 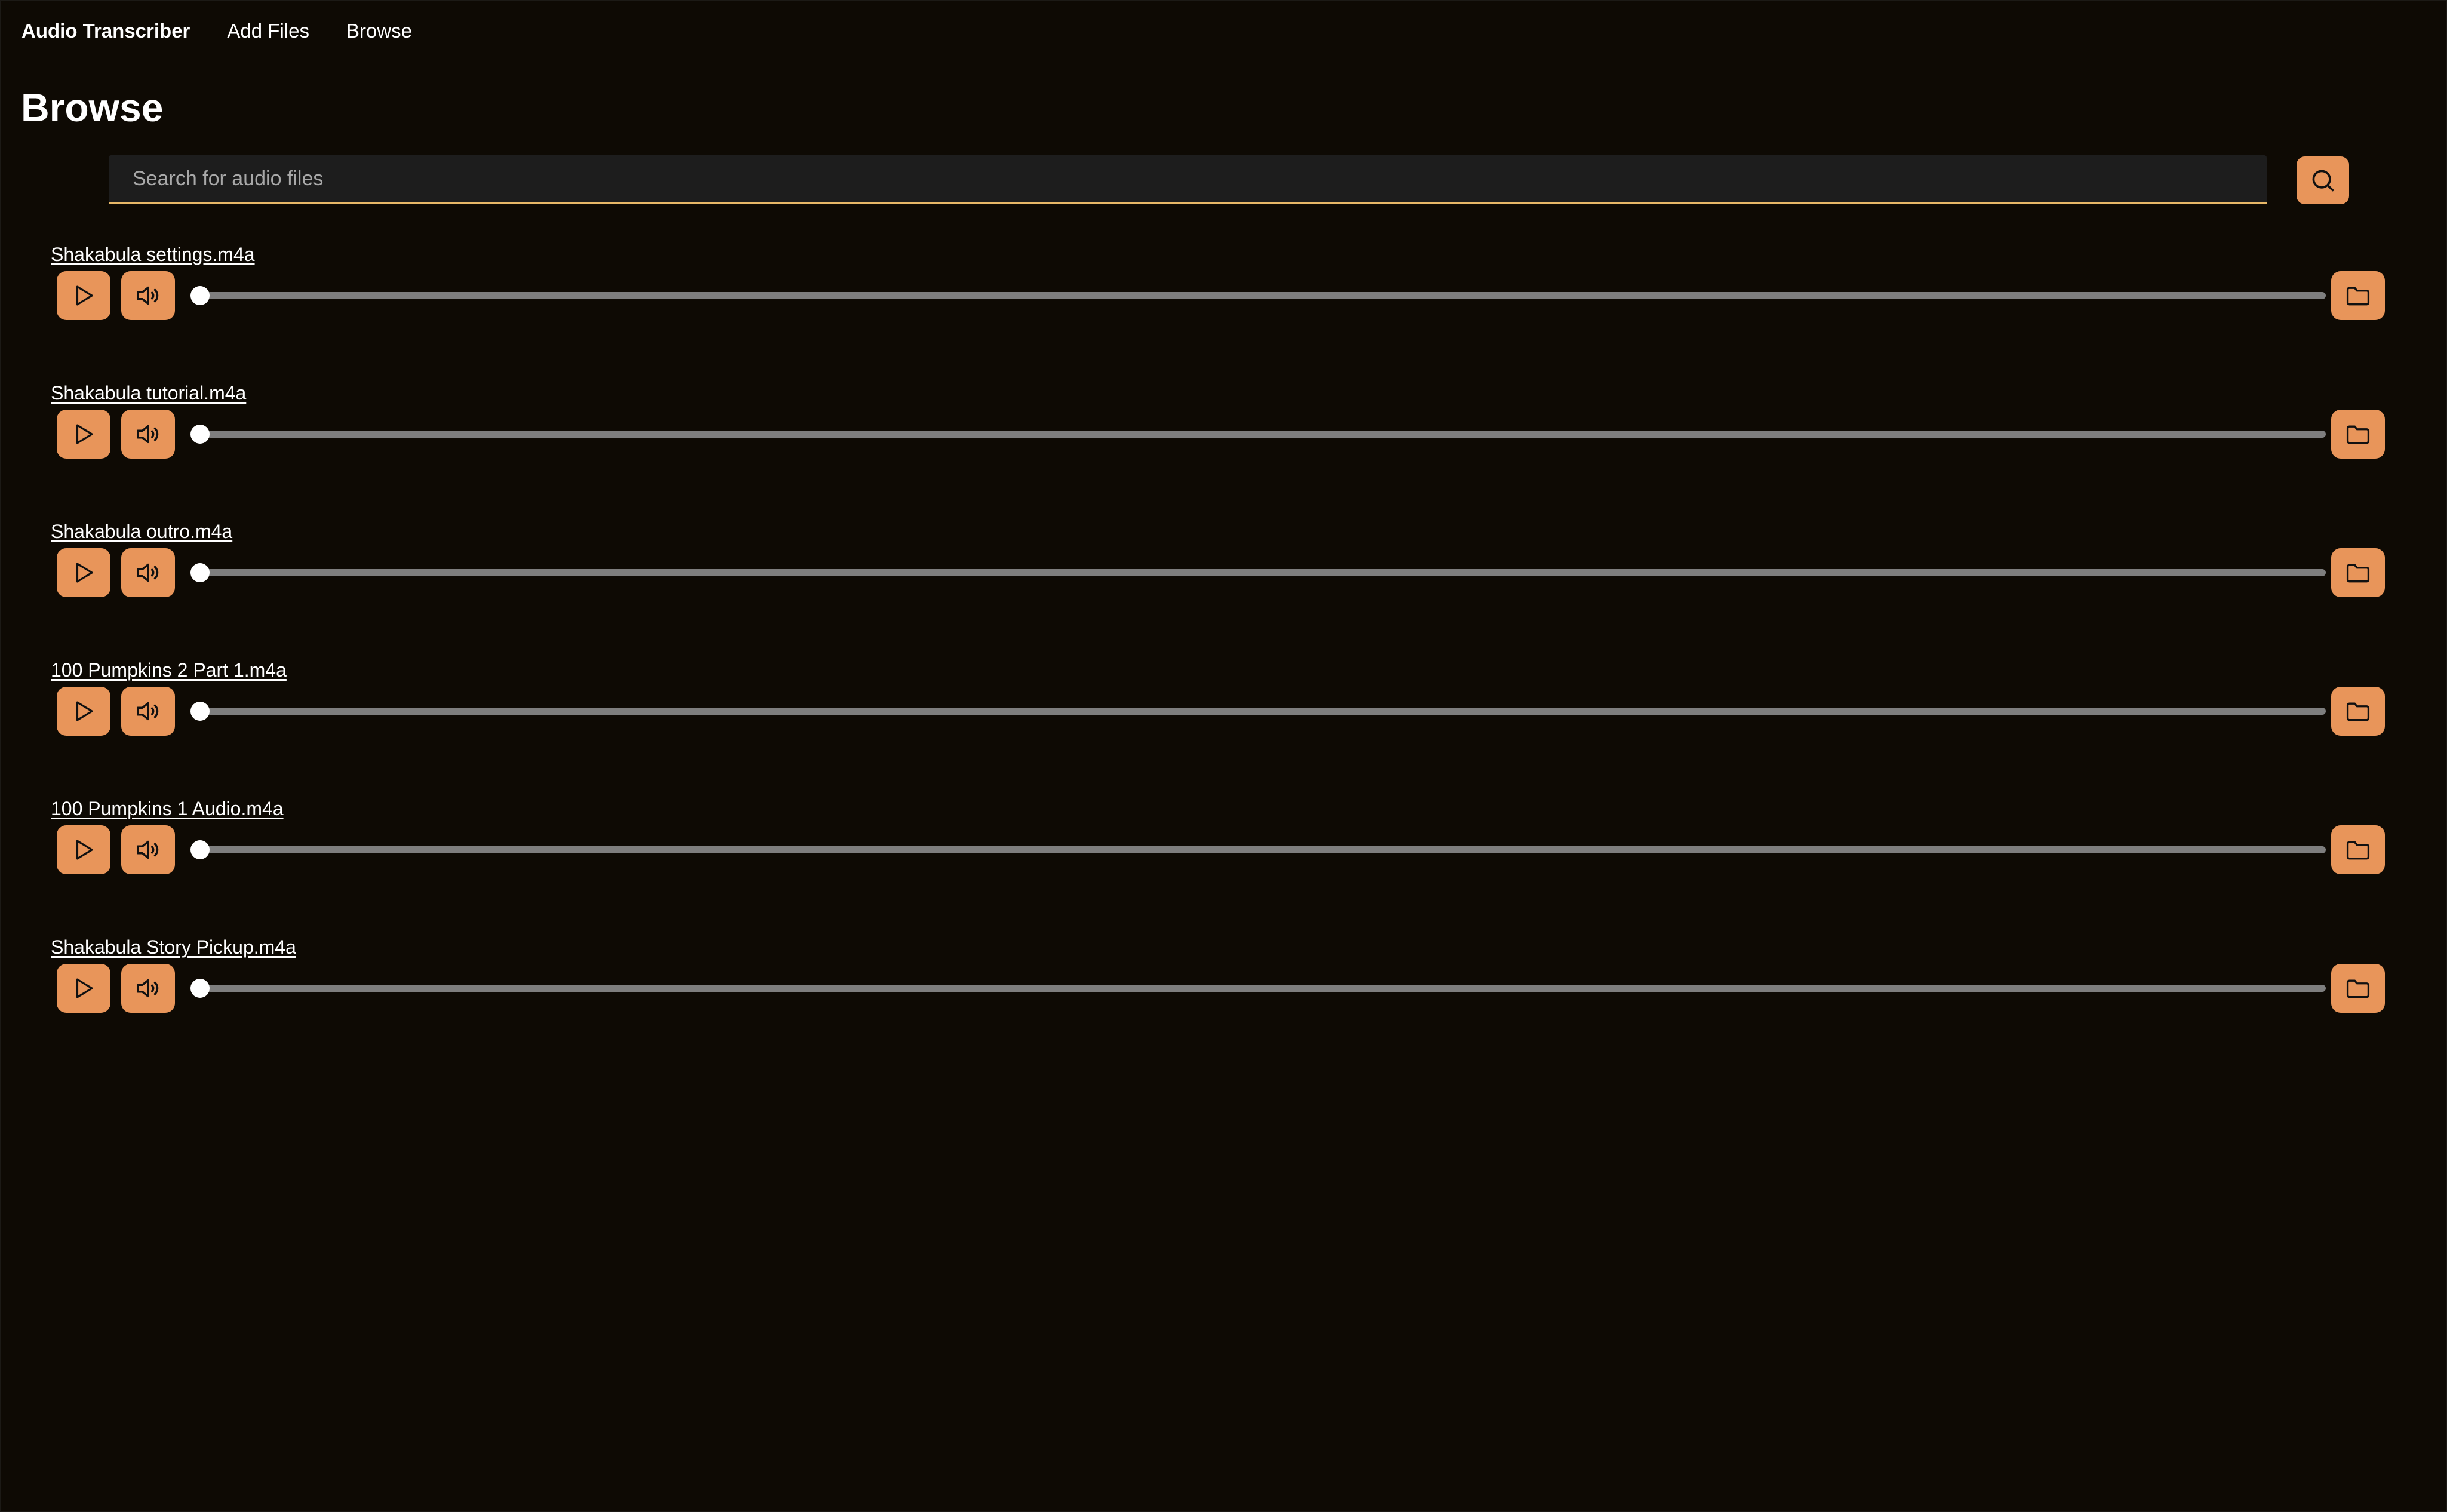 I want to click on audio-file-name: Shakabula settings.m4a, so click(x=153, y=254).